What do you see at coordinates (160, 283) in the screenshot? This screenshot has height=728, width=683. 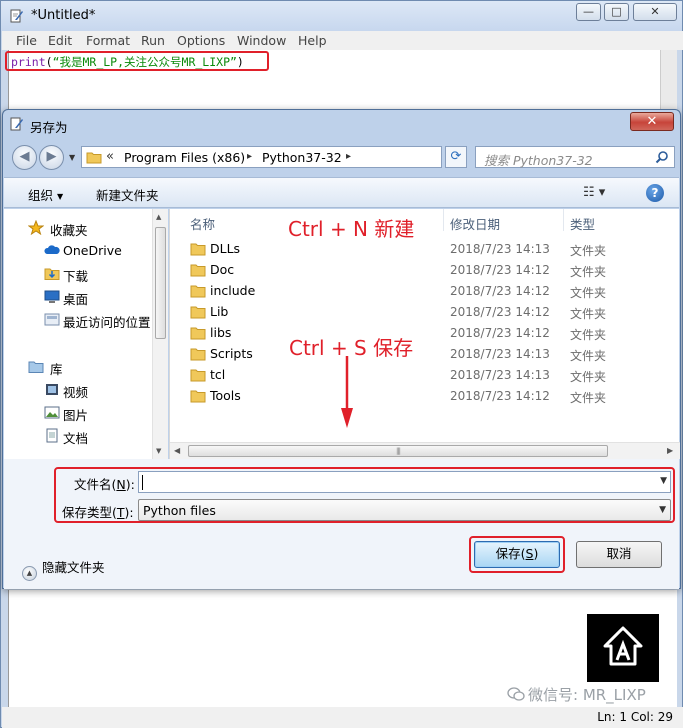 I see `scrollbar-thumb` at bounding box center [160, 283].